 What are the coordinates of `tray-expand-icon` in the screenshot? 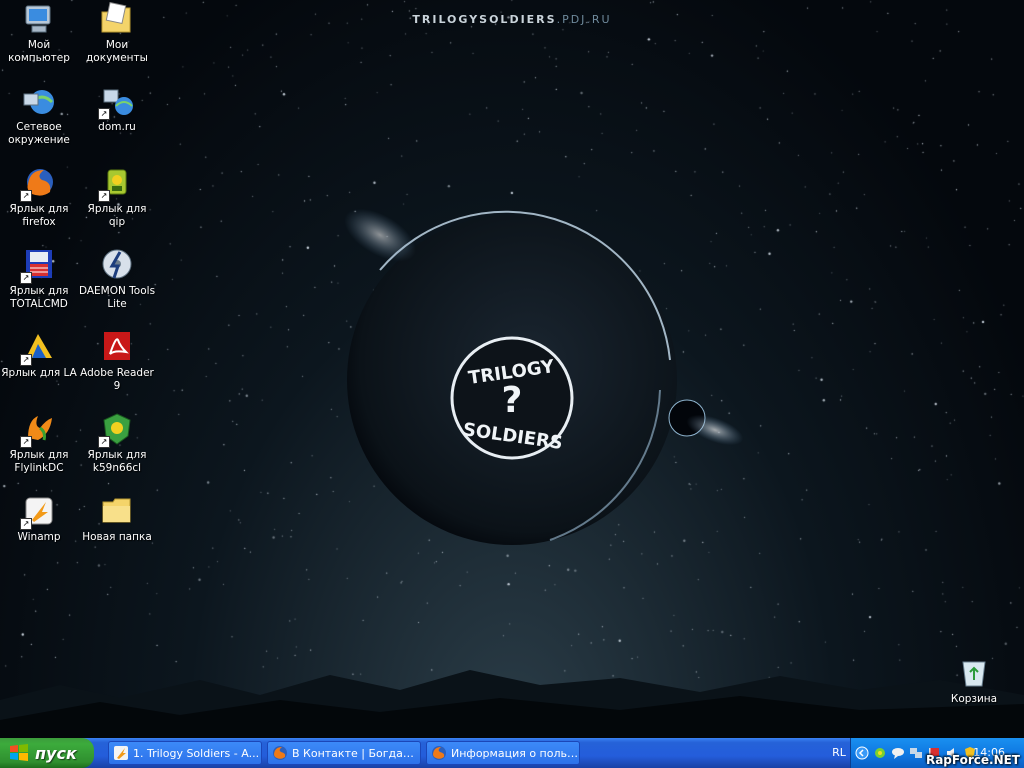 It's located at (862, 753).